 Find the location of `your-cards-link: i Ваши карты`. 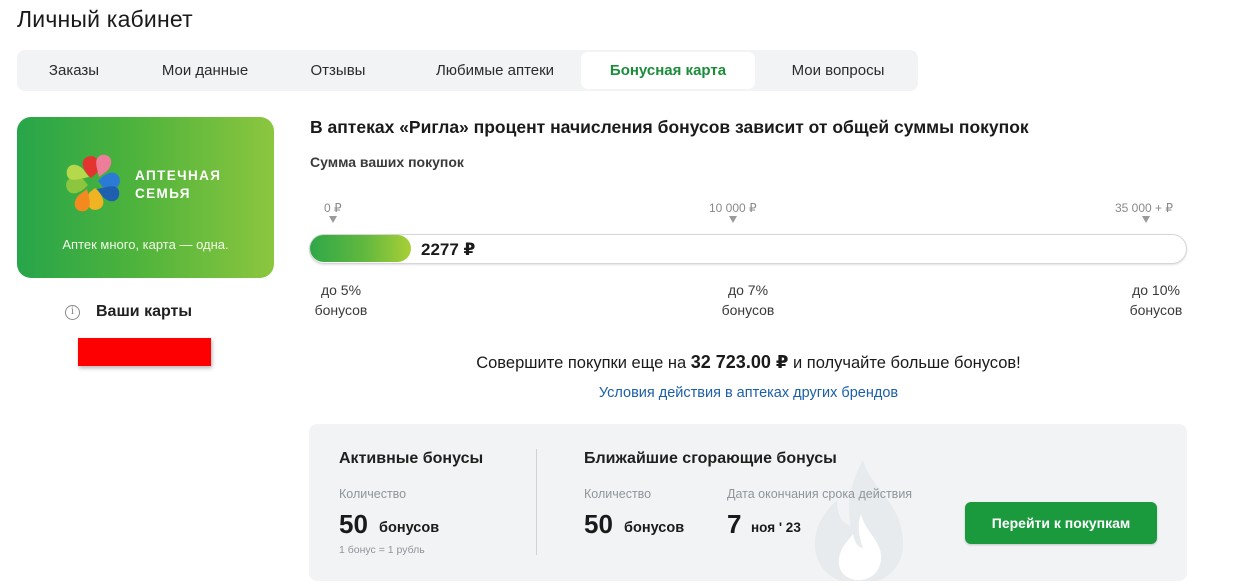

your-cards-link: i Ваши карты is located at coordinates (128, 312).